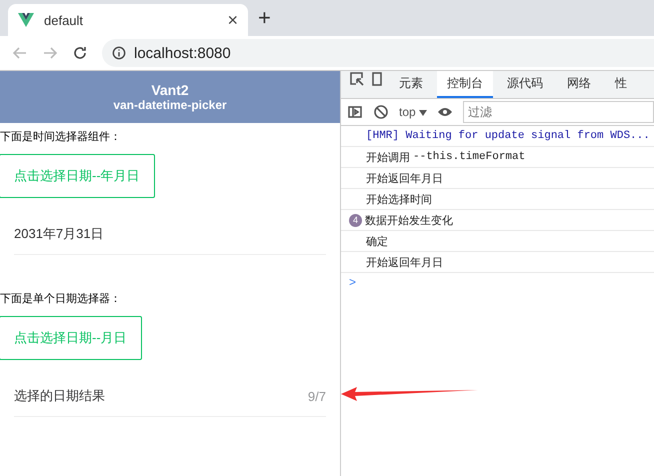 Image resolution: width=654 pixels, height=476 pixels. Describe the element at coordinates (423, 113) in the screenshot. I see `caret-icon` at that location.